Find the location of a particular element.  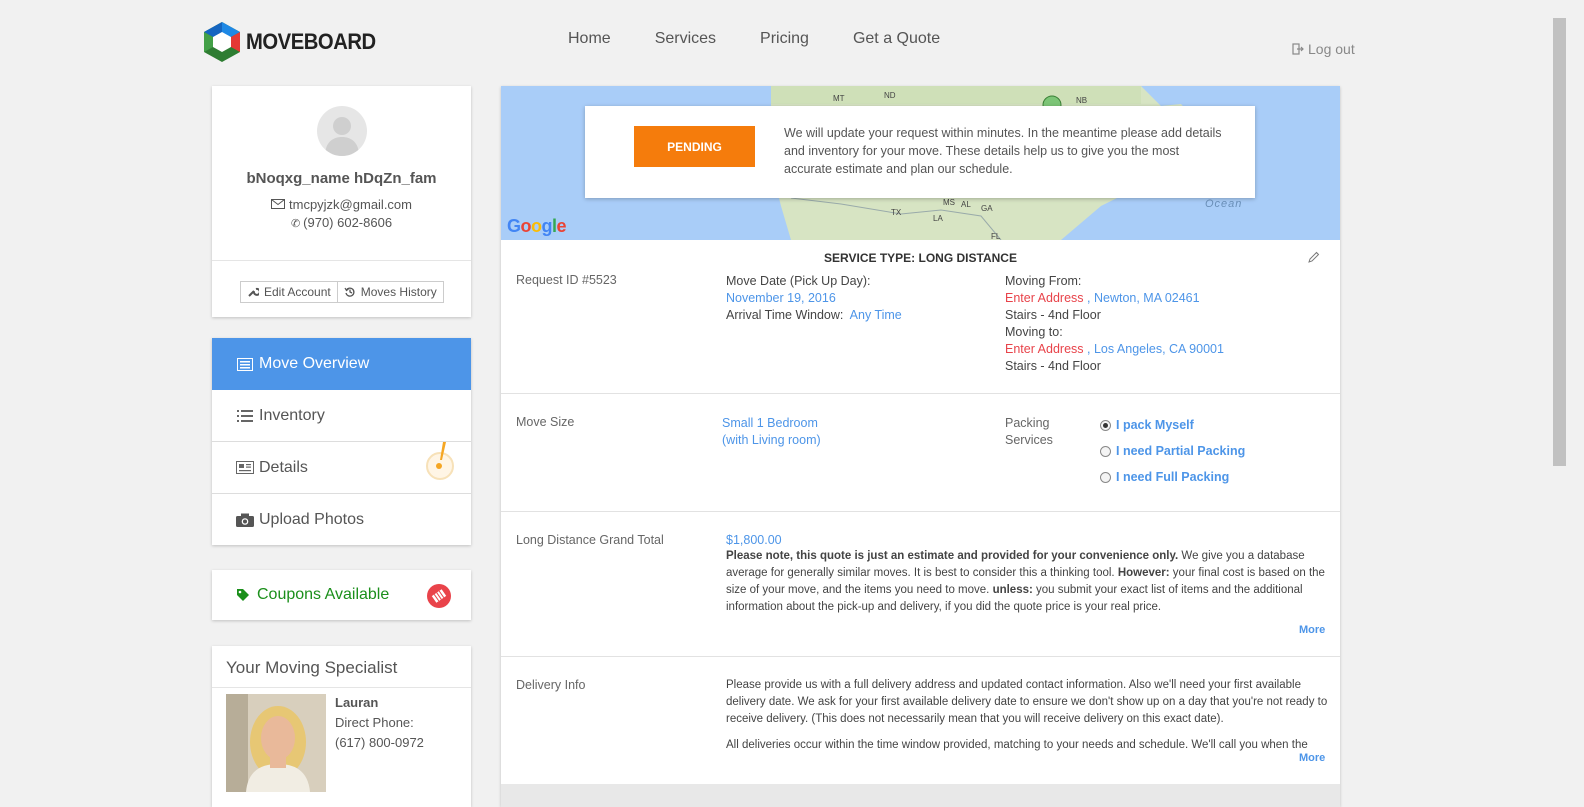

envelope-icon is located at coordinates (278, 204).